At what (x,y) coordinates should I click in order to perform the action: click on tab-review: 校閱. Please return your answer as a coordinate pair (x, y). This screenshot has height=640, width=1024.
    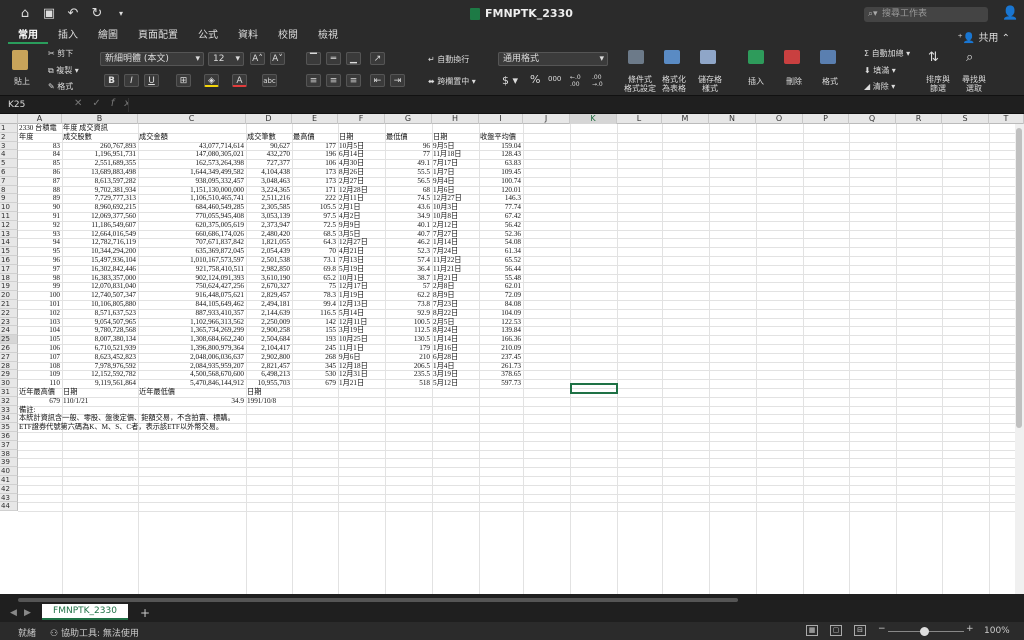
    Looking at the image, I should click on (288, 35).